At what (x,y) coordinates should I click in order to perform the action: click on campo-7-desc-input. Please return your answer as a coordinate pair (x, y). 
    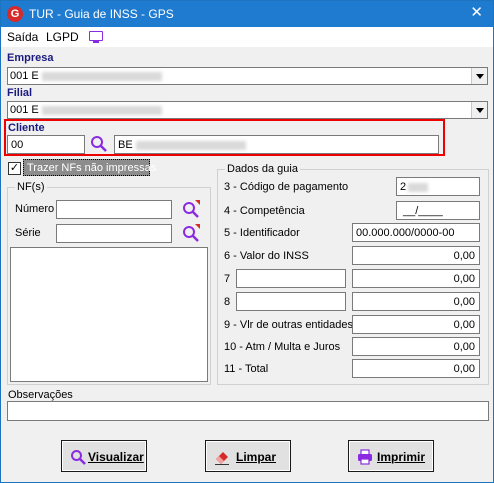
    Looking at the image, I should click on (291, 278).